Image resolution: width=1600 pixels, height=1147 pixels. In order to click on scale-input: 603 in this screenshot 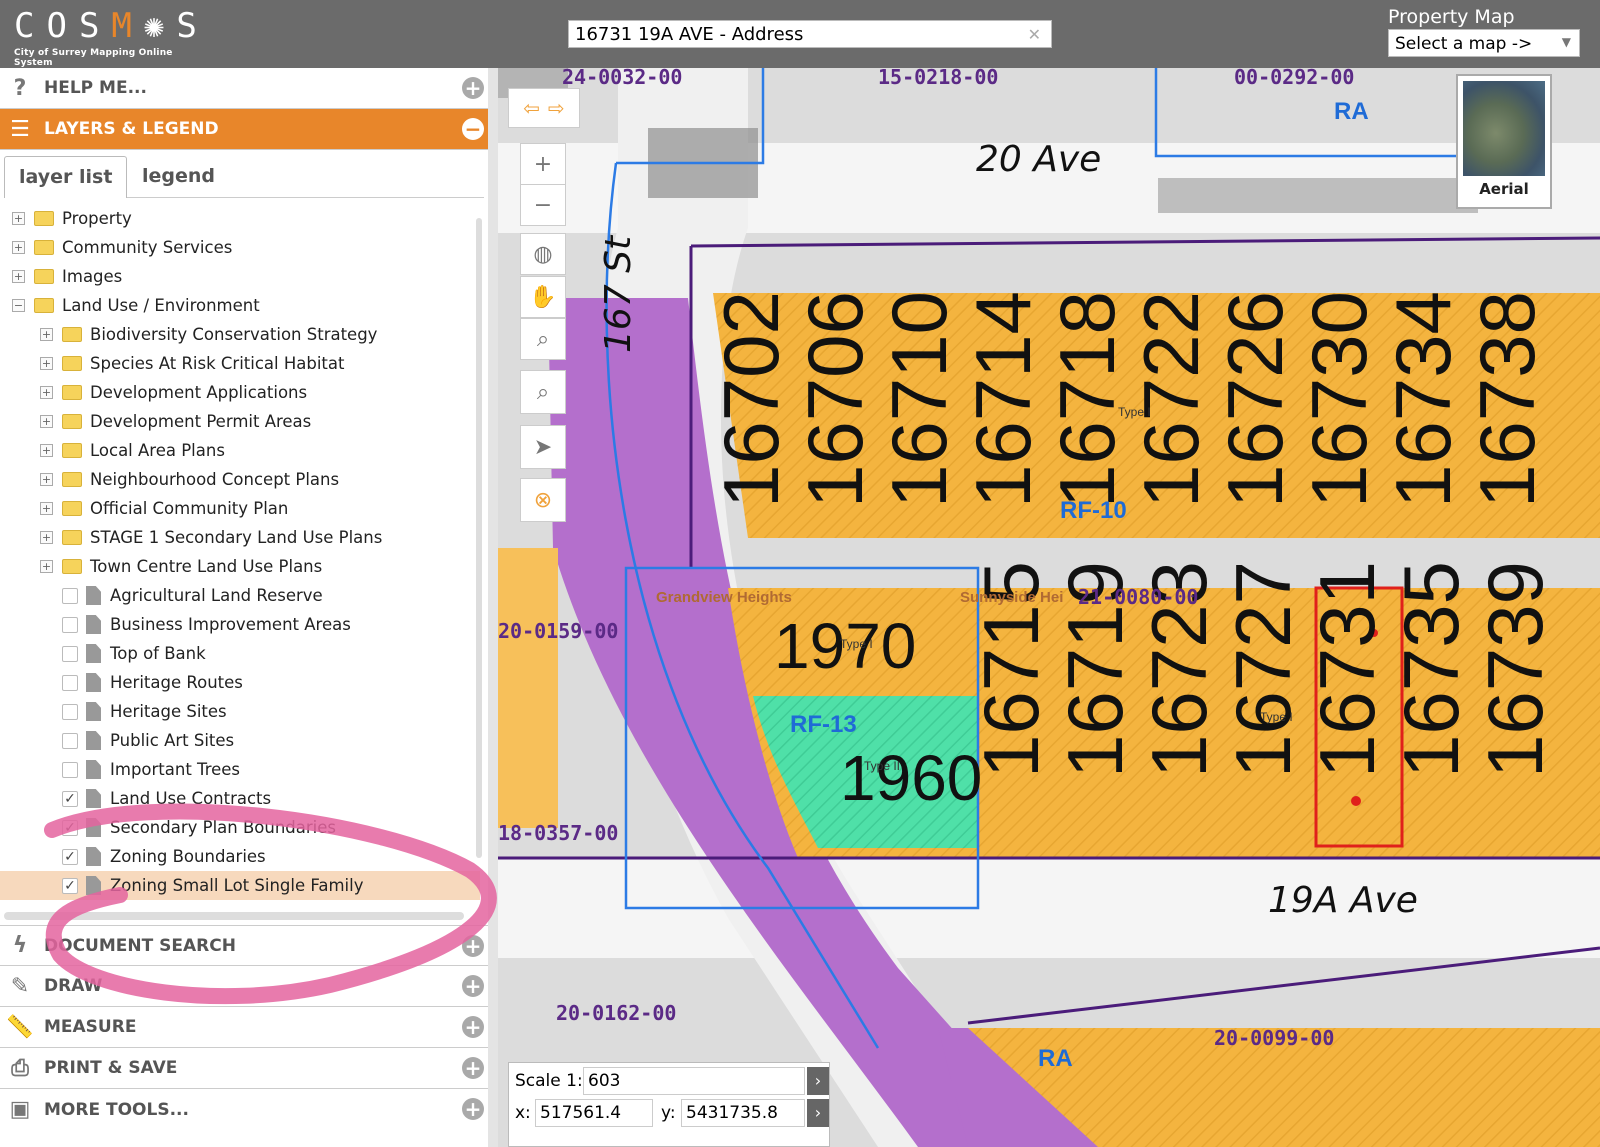, I will do `click(694, 1081)`.